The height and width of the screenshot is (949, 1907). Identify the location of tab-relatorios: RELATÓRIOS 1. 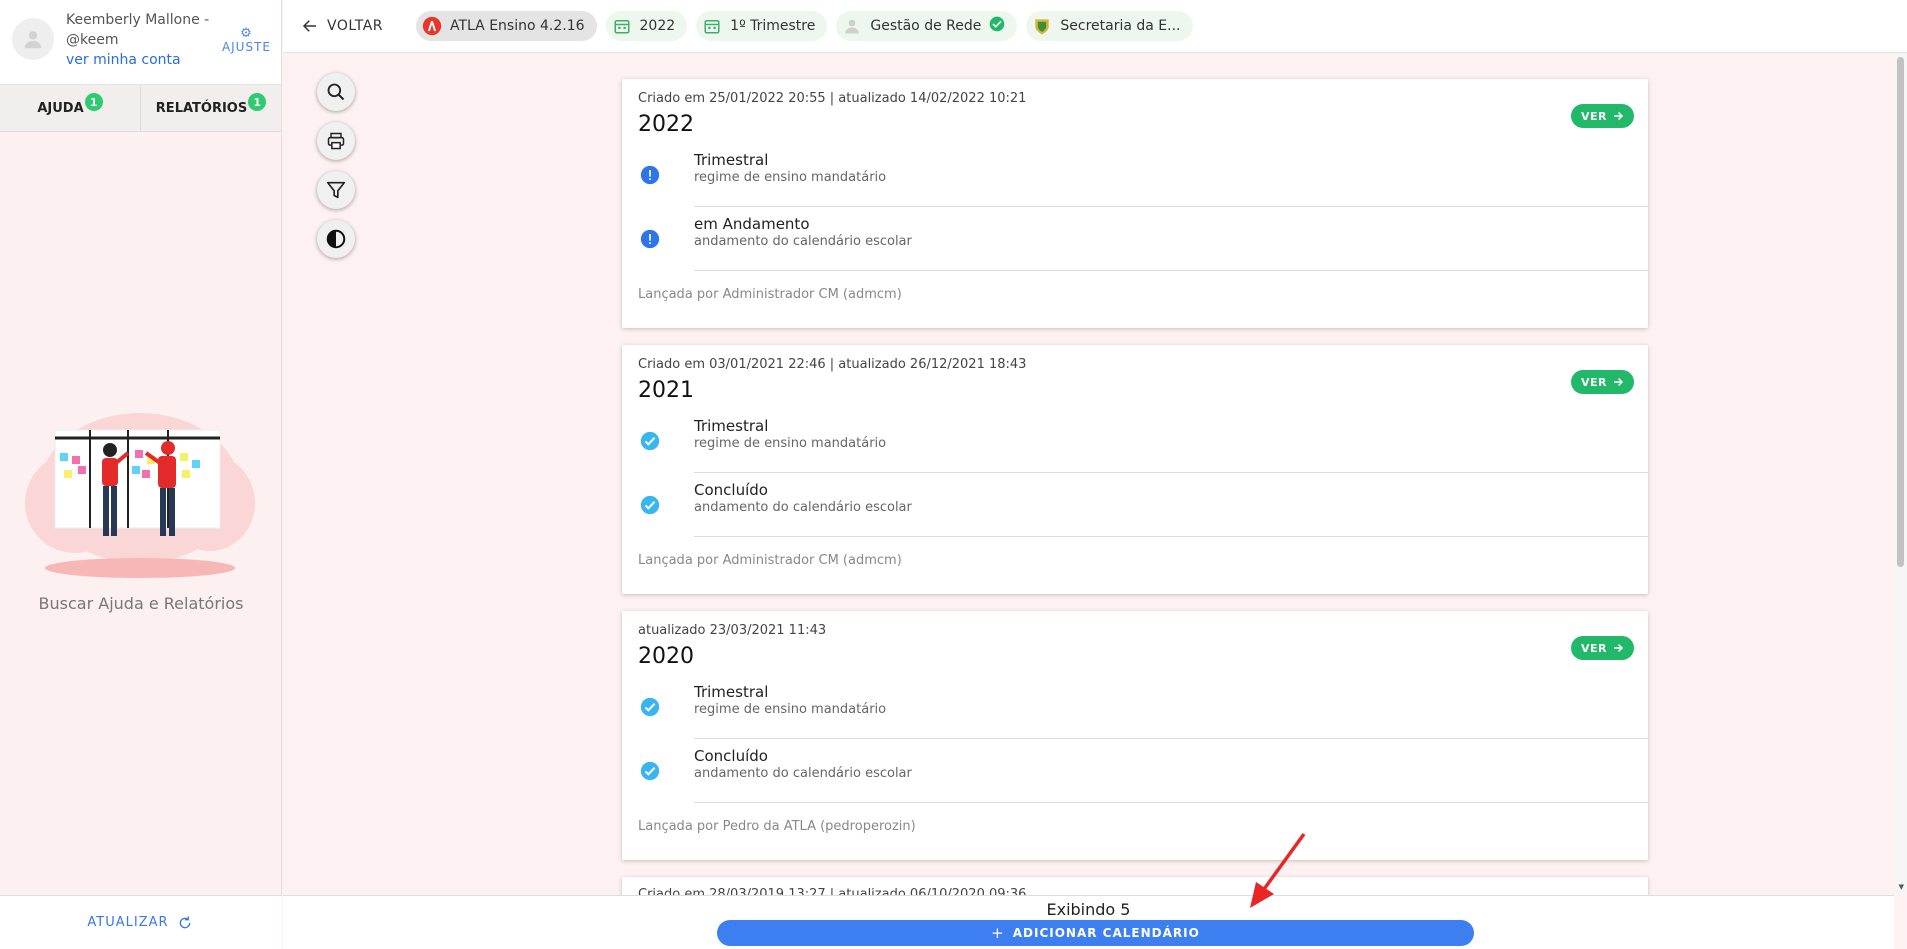
(210, 108).